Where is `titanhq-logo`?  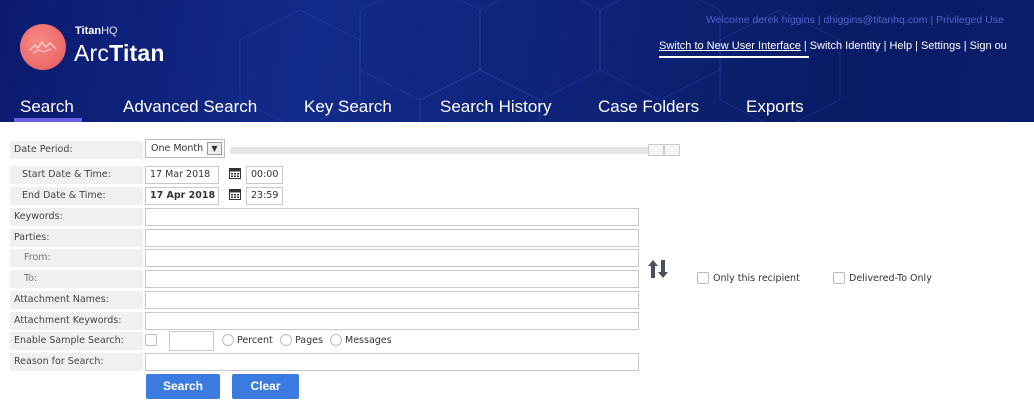
titanhq-logo is located at coordinates (43, 47).